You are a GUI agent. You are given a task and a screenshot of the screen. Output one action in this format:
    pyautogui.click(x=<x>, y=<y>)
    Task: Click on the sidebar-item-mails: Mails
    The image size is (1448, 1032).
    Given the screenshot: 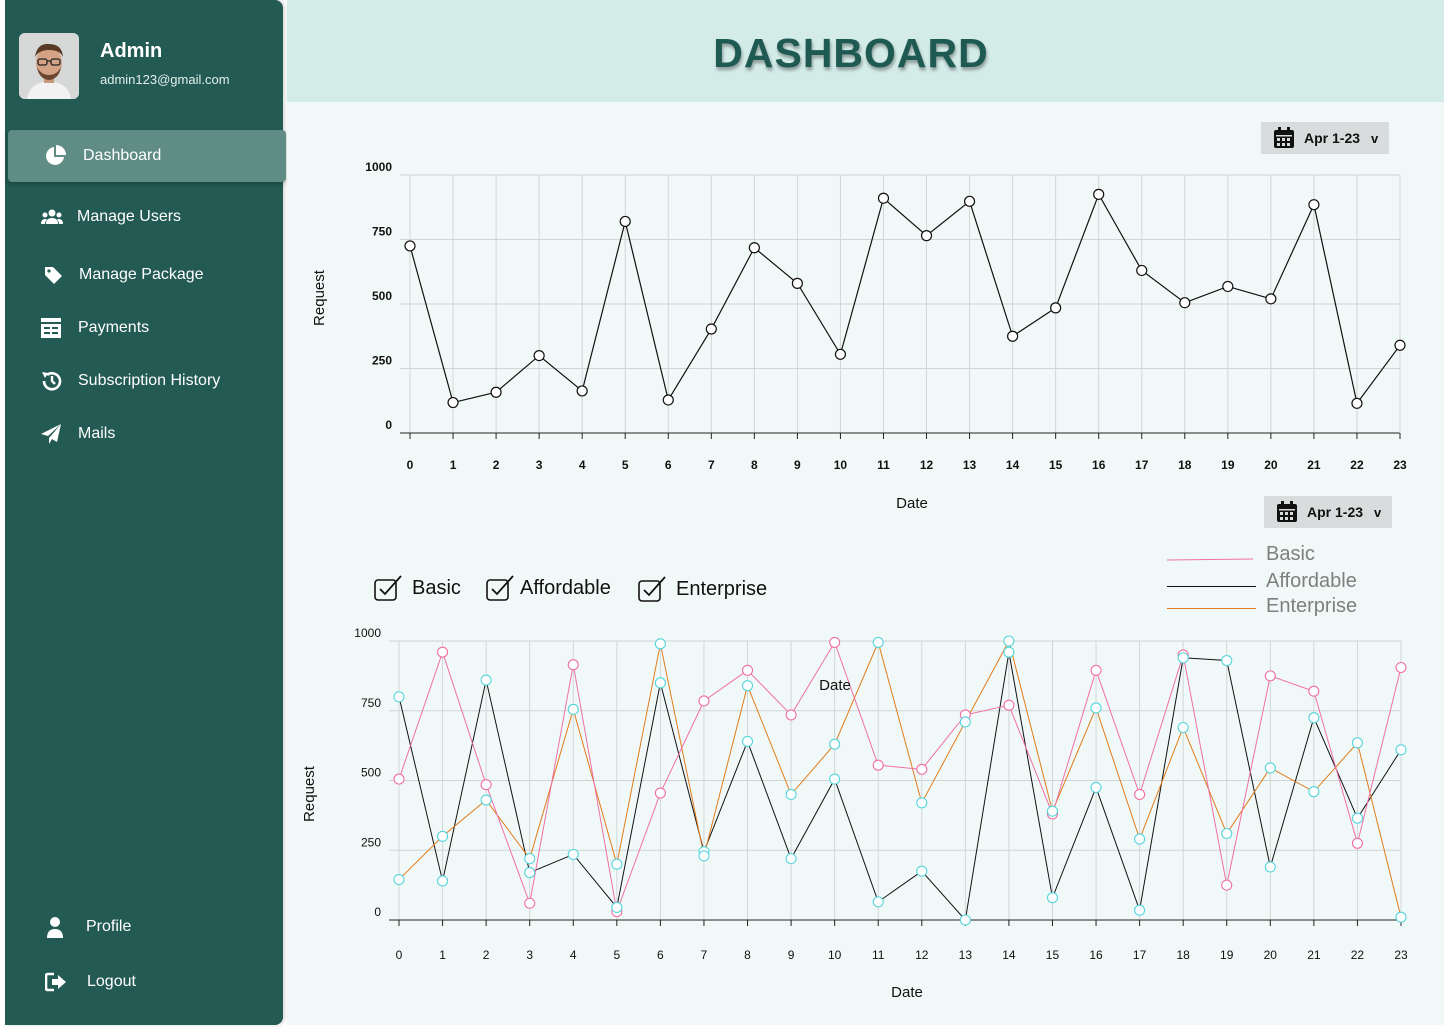 What is the action you would take?
    pyautogui.click(x=144, y=434)
    